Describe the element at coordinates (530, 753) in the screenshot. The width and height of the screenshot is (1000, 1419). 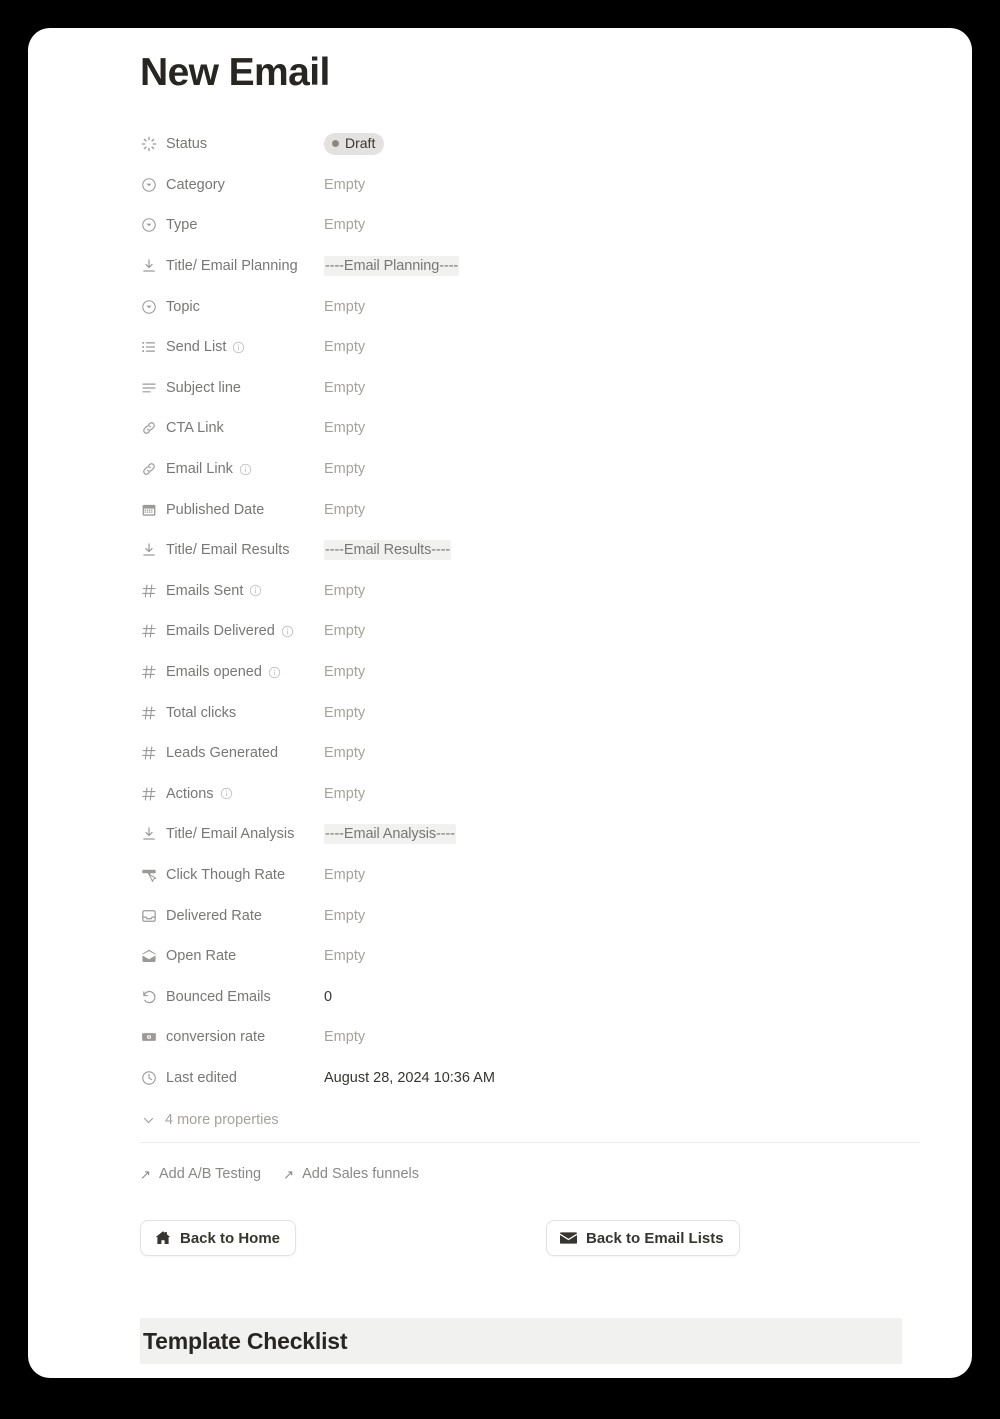
I see `property-row: Leads Generated Empty` at that location.